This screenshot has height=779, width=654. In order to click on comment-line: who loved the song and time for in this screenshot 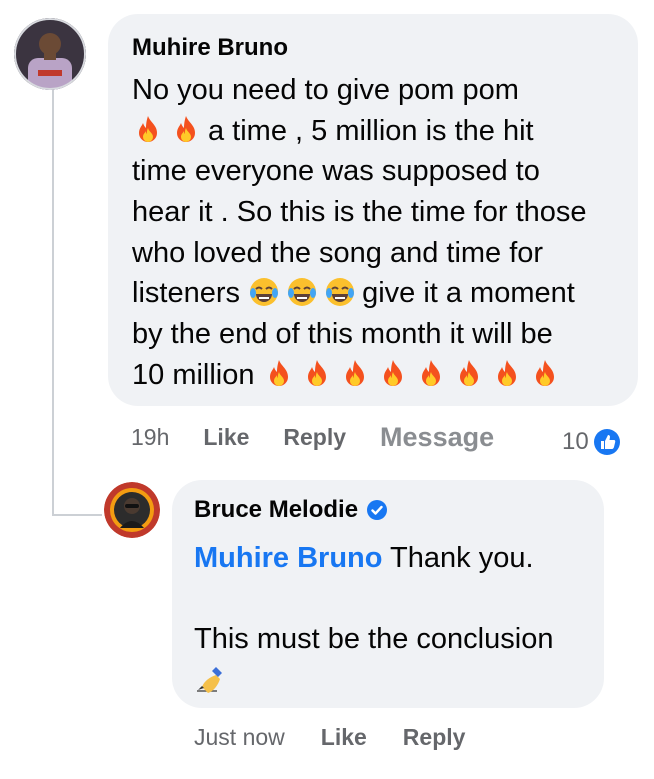, I will do `click(338, 252)`.